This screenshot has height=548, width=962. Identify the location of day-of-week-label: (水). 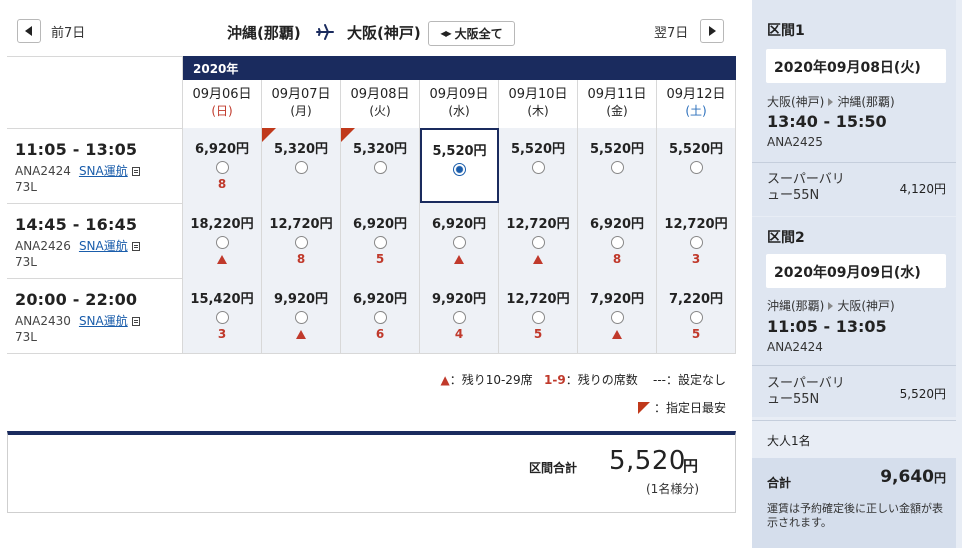
(459, 111).